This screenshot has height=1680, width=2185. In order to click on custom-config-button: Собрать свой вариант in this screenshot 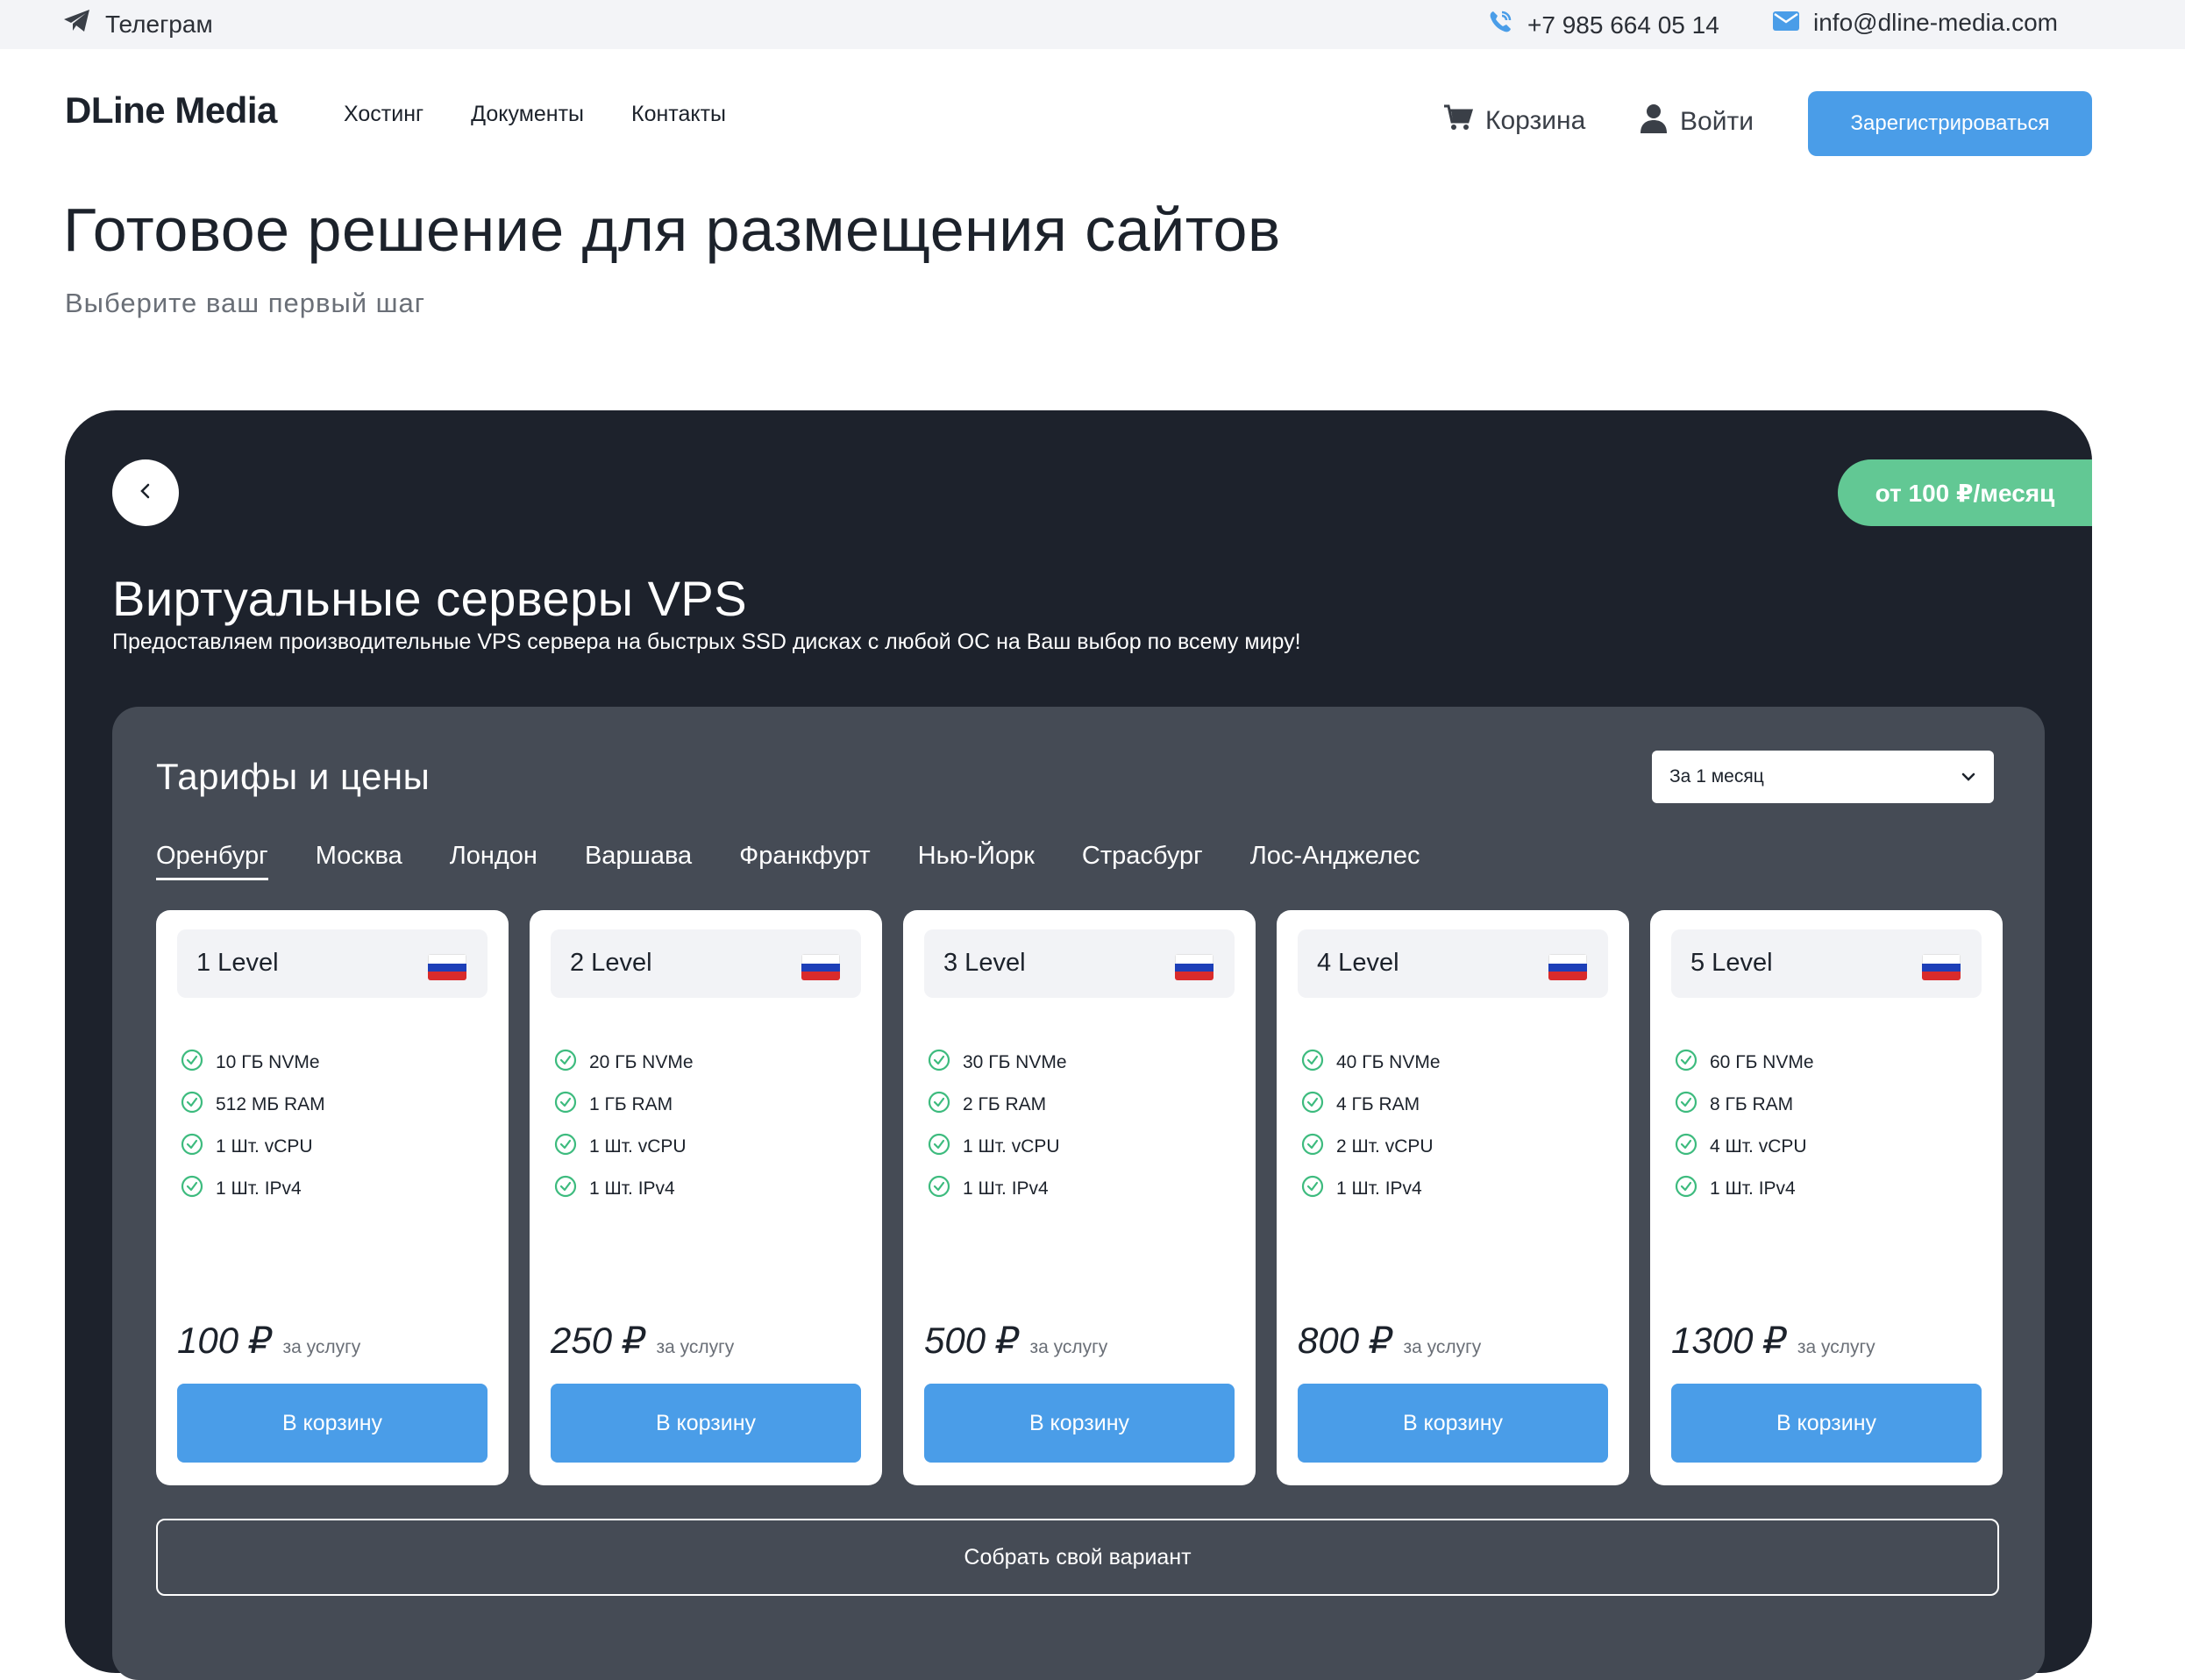, I will do `click(1077, 1557)`.